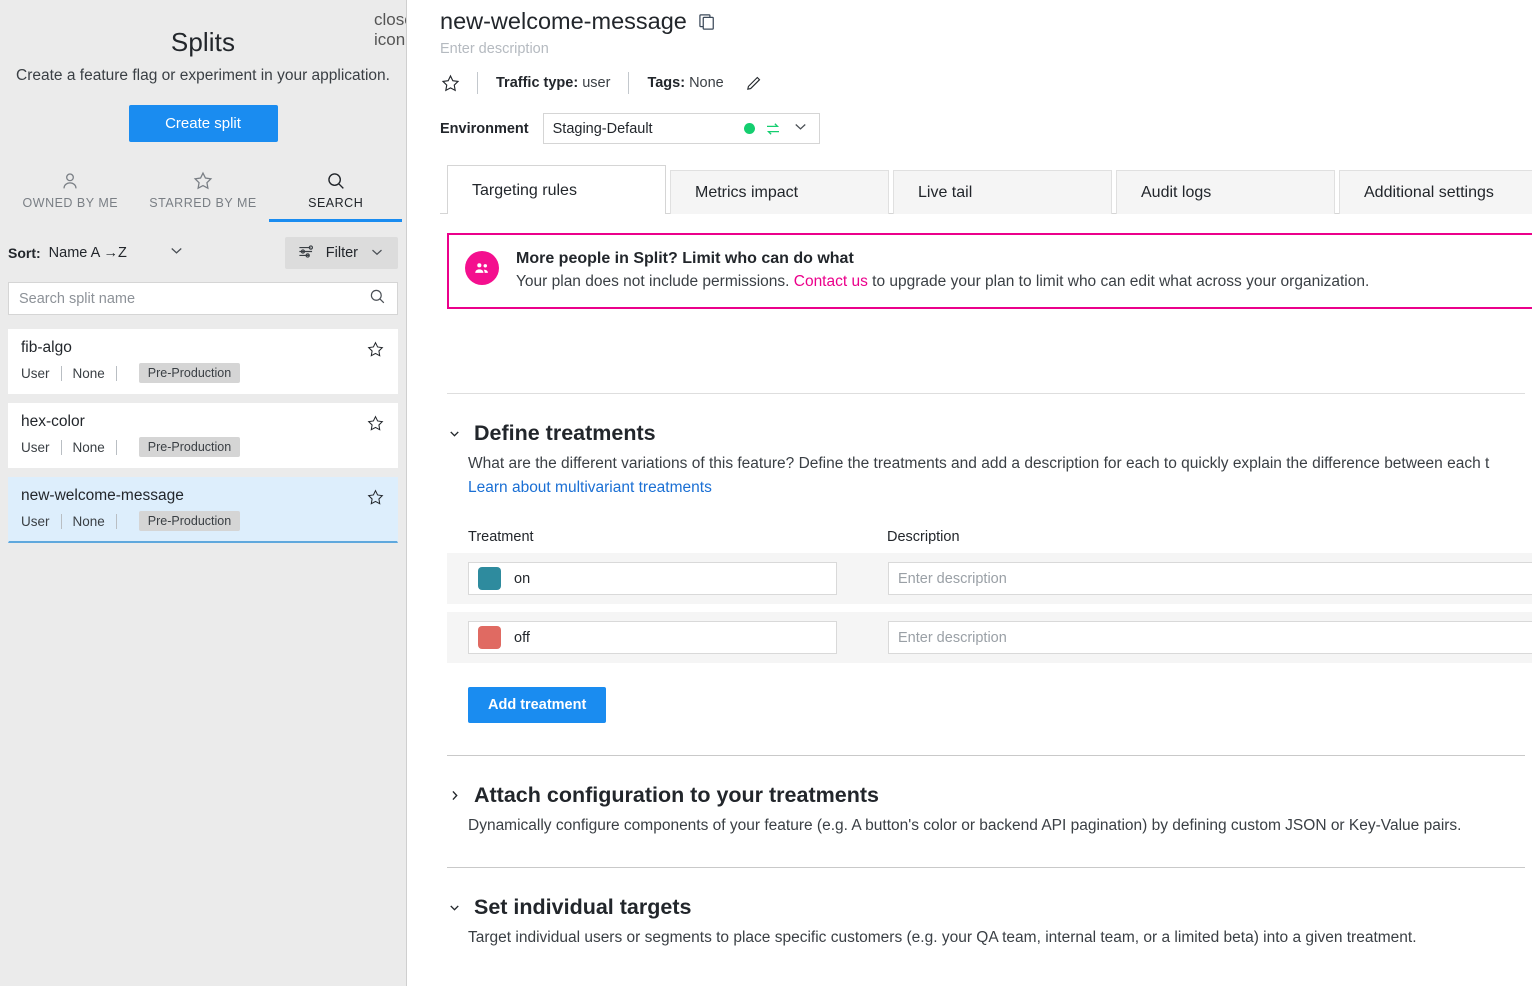  Describe the element at coordinates (556, 189) in the screenshot. I see `tab-targeting-rules: Targeting rules` at that location.